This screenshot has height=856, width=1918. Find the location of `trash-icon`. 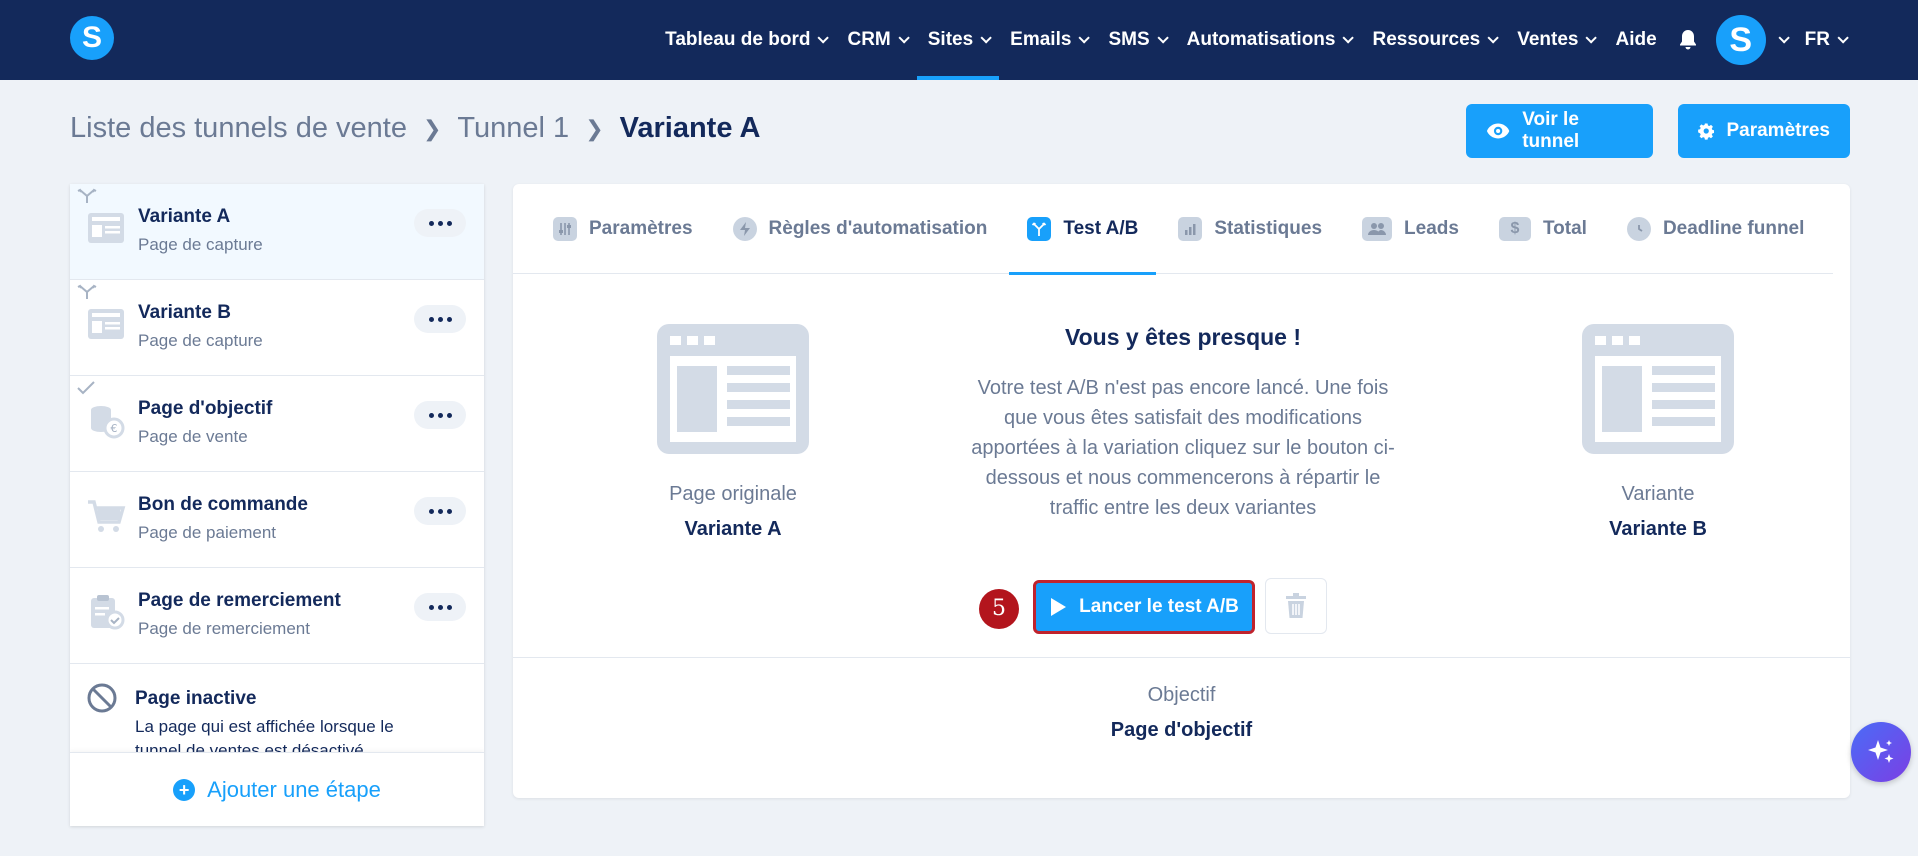

trash-icon is located at coordinates (1296, 605).